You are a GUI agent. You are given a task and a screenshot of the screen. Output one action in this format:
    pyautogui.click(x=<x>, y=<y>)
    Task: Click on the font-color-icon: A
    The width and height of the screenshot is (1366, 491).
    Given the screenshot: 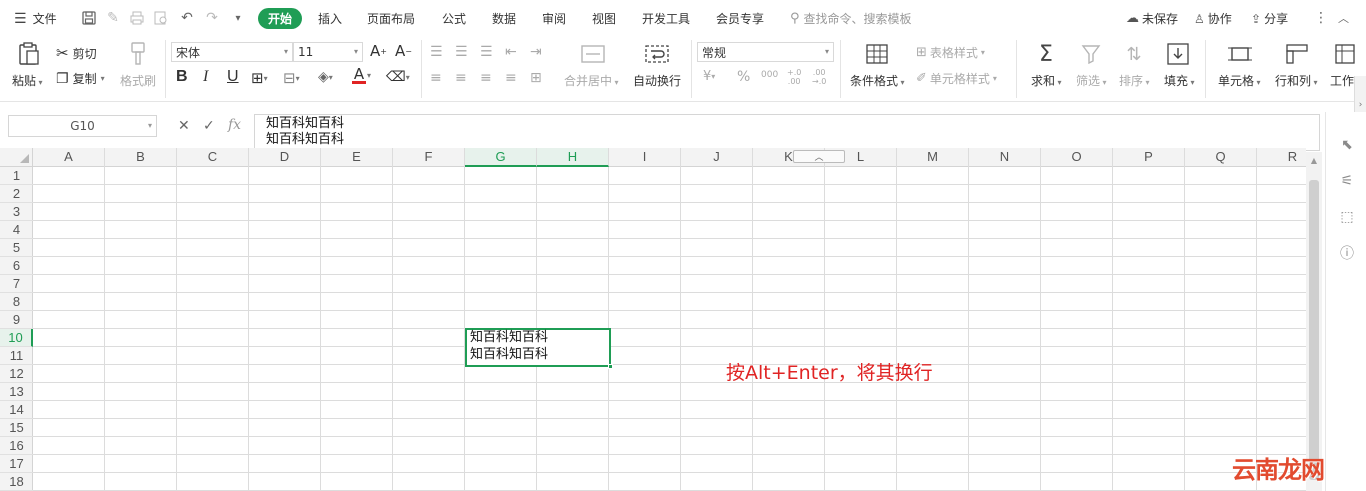 What is the action you would take?
    pyautogui.click(x=359, y=75)
    